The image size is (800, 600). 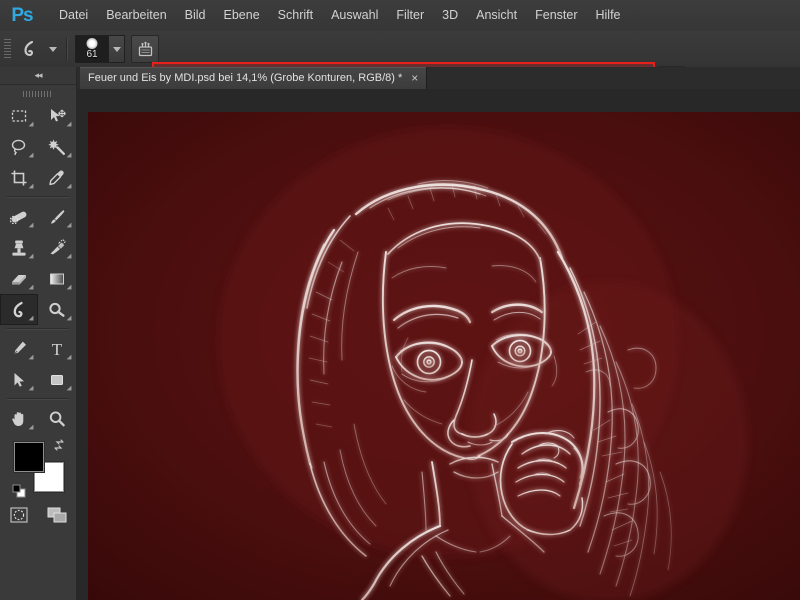 I want to click on tool-gradient, so click(x=57, y=278).